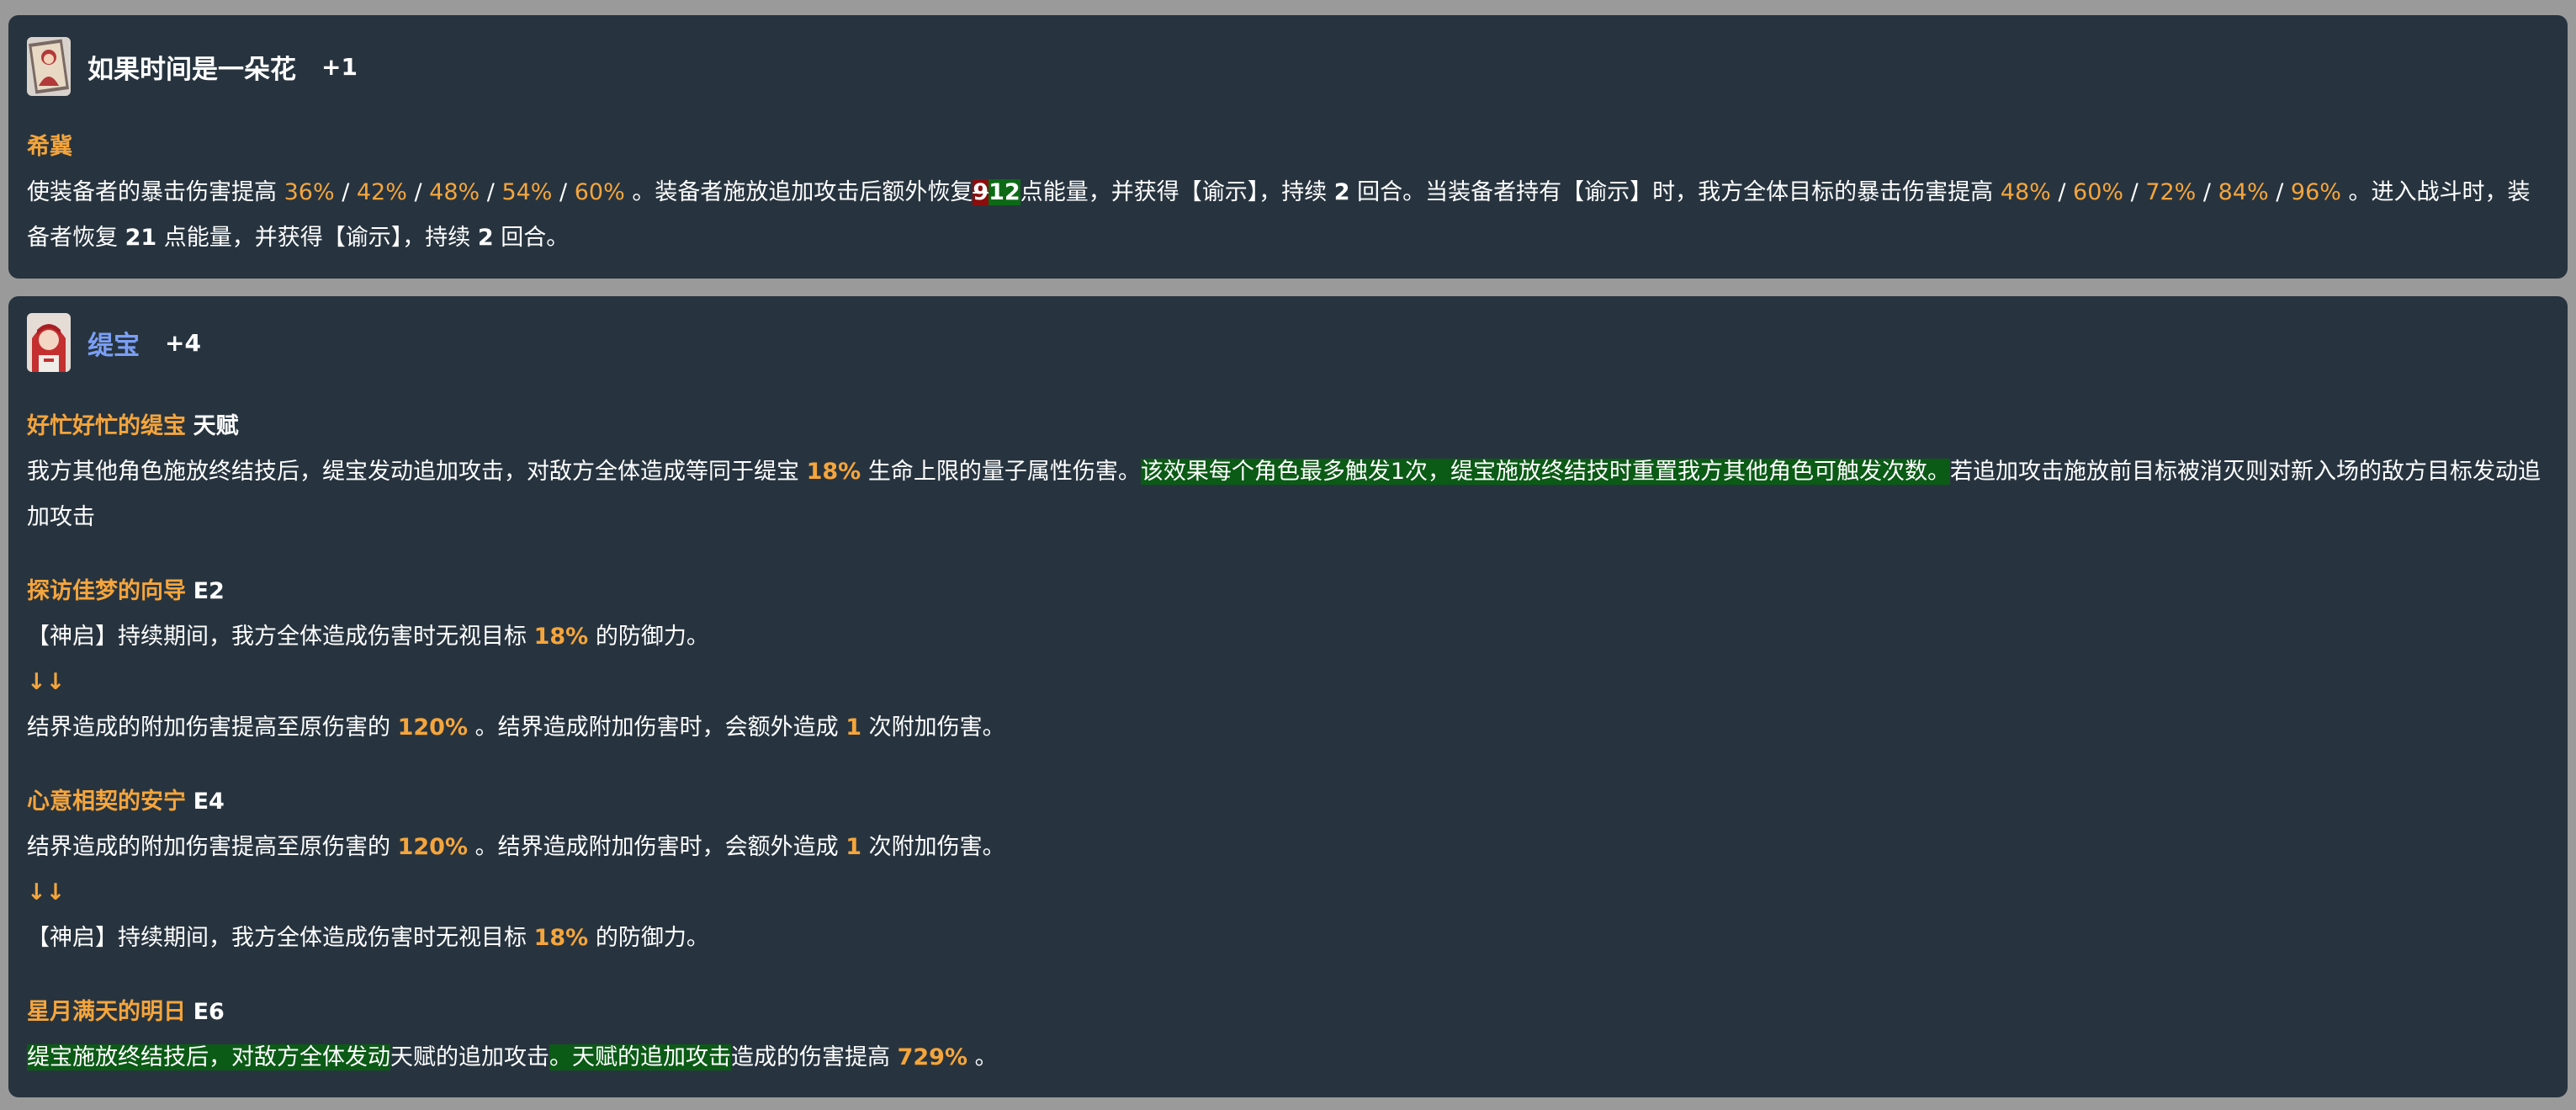 The image size is (2576, 1110). Describe the element at coordinates (2243, 192) in the screenshot. I see `team-crit-value: 84%` at that location.